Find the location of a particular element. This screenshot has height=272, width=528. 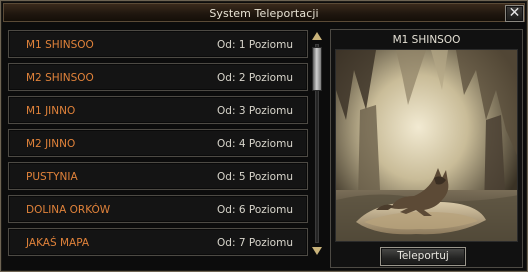

map-item-m1-shinsoo: M1 SHINSOO Od: 1 Poziomu is located at coordinates (158, 44).